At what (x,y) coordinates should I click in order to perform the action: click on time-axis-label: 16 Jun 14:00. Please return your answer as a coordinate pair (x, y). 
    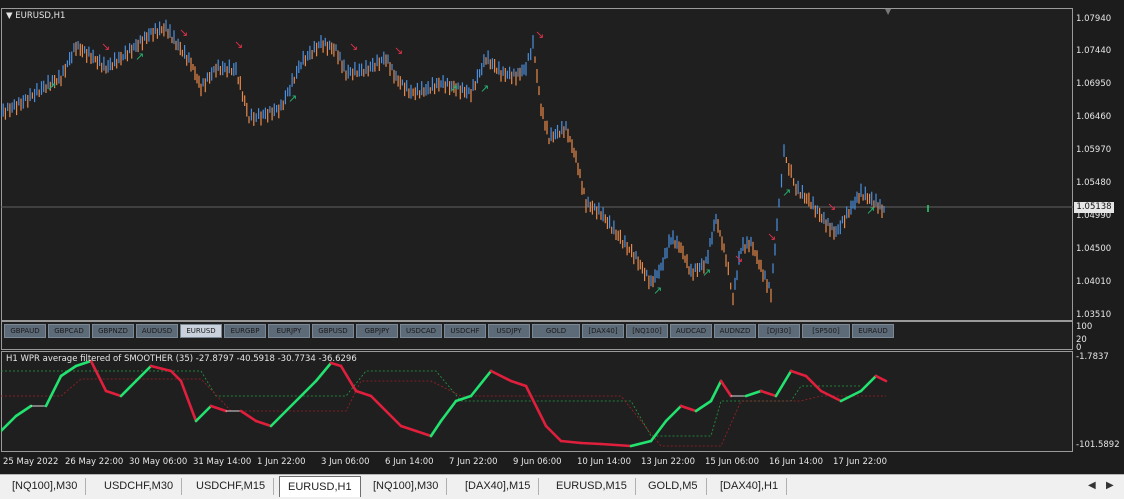
    Looking at the image, I should click on (796, 462).